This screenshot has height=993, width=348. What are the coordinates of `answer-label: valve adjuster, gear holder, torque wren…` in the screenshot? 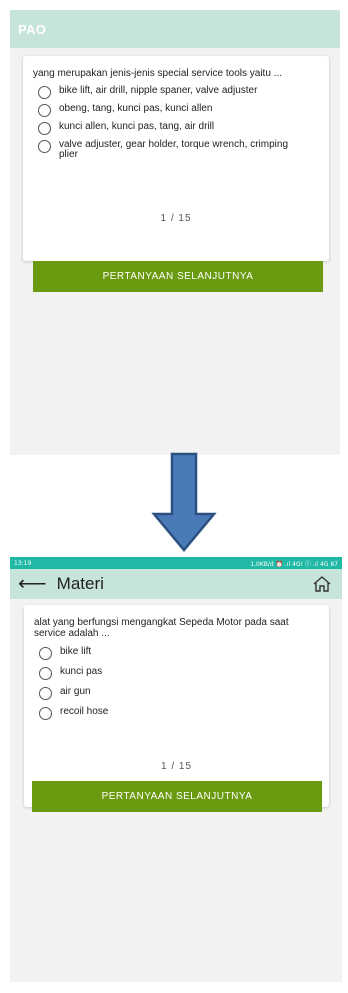 It's located at (174, 149).